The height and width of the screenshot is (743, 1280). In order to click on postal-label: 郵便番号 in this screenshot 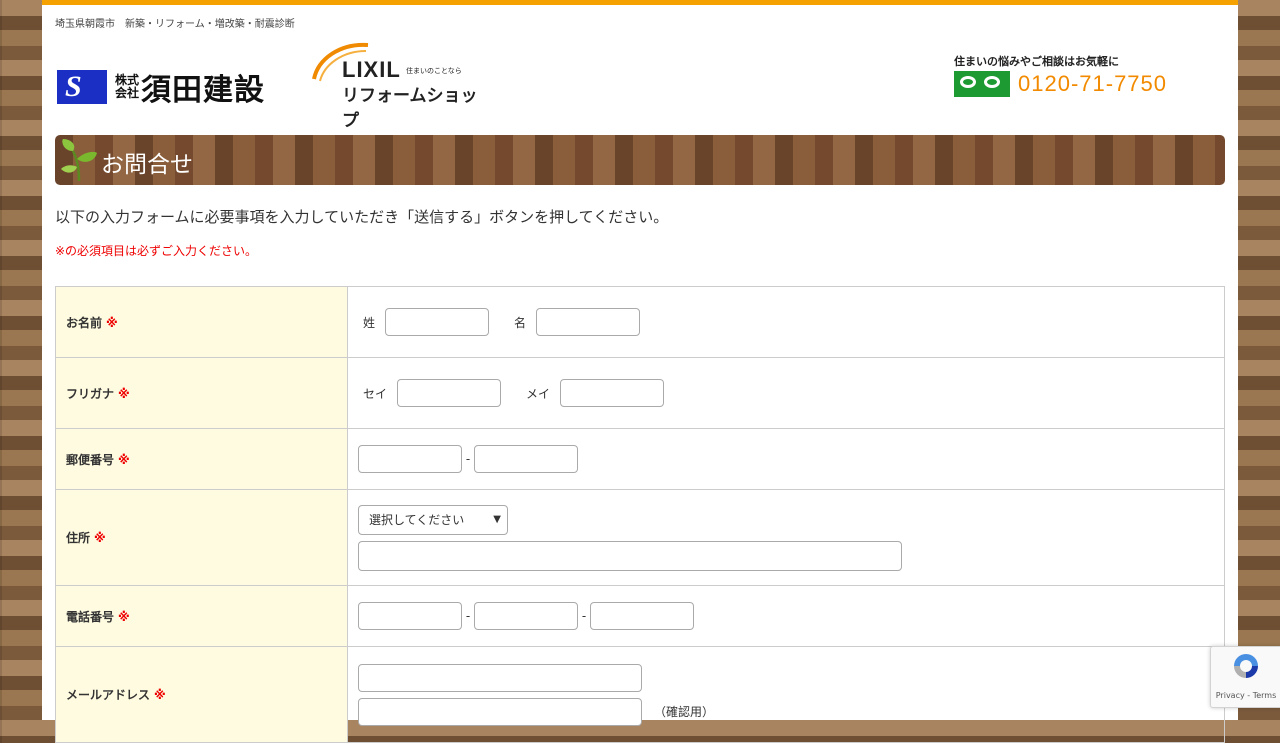, I will do `click(90, 459)`.